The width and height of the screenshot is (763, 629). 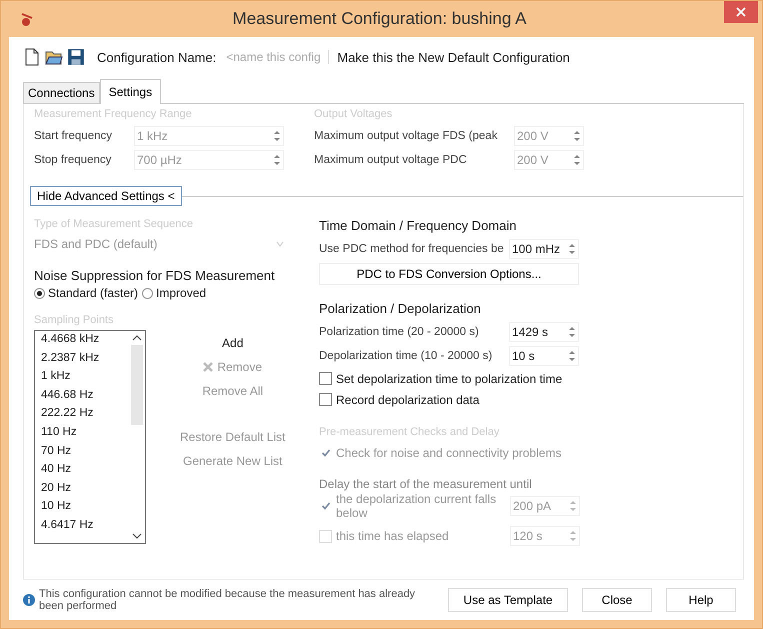 I want to click on tab: Connections, so click(x=61, y=92).